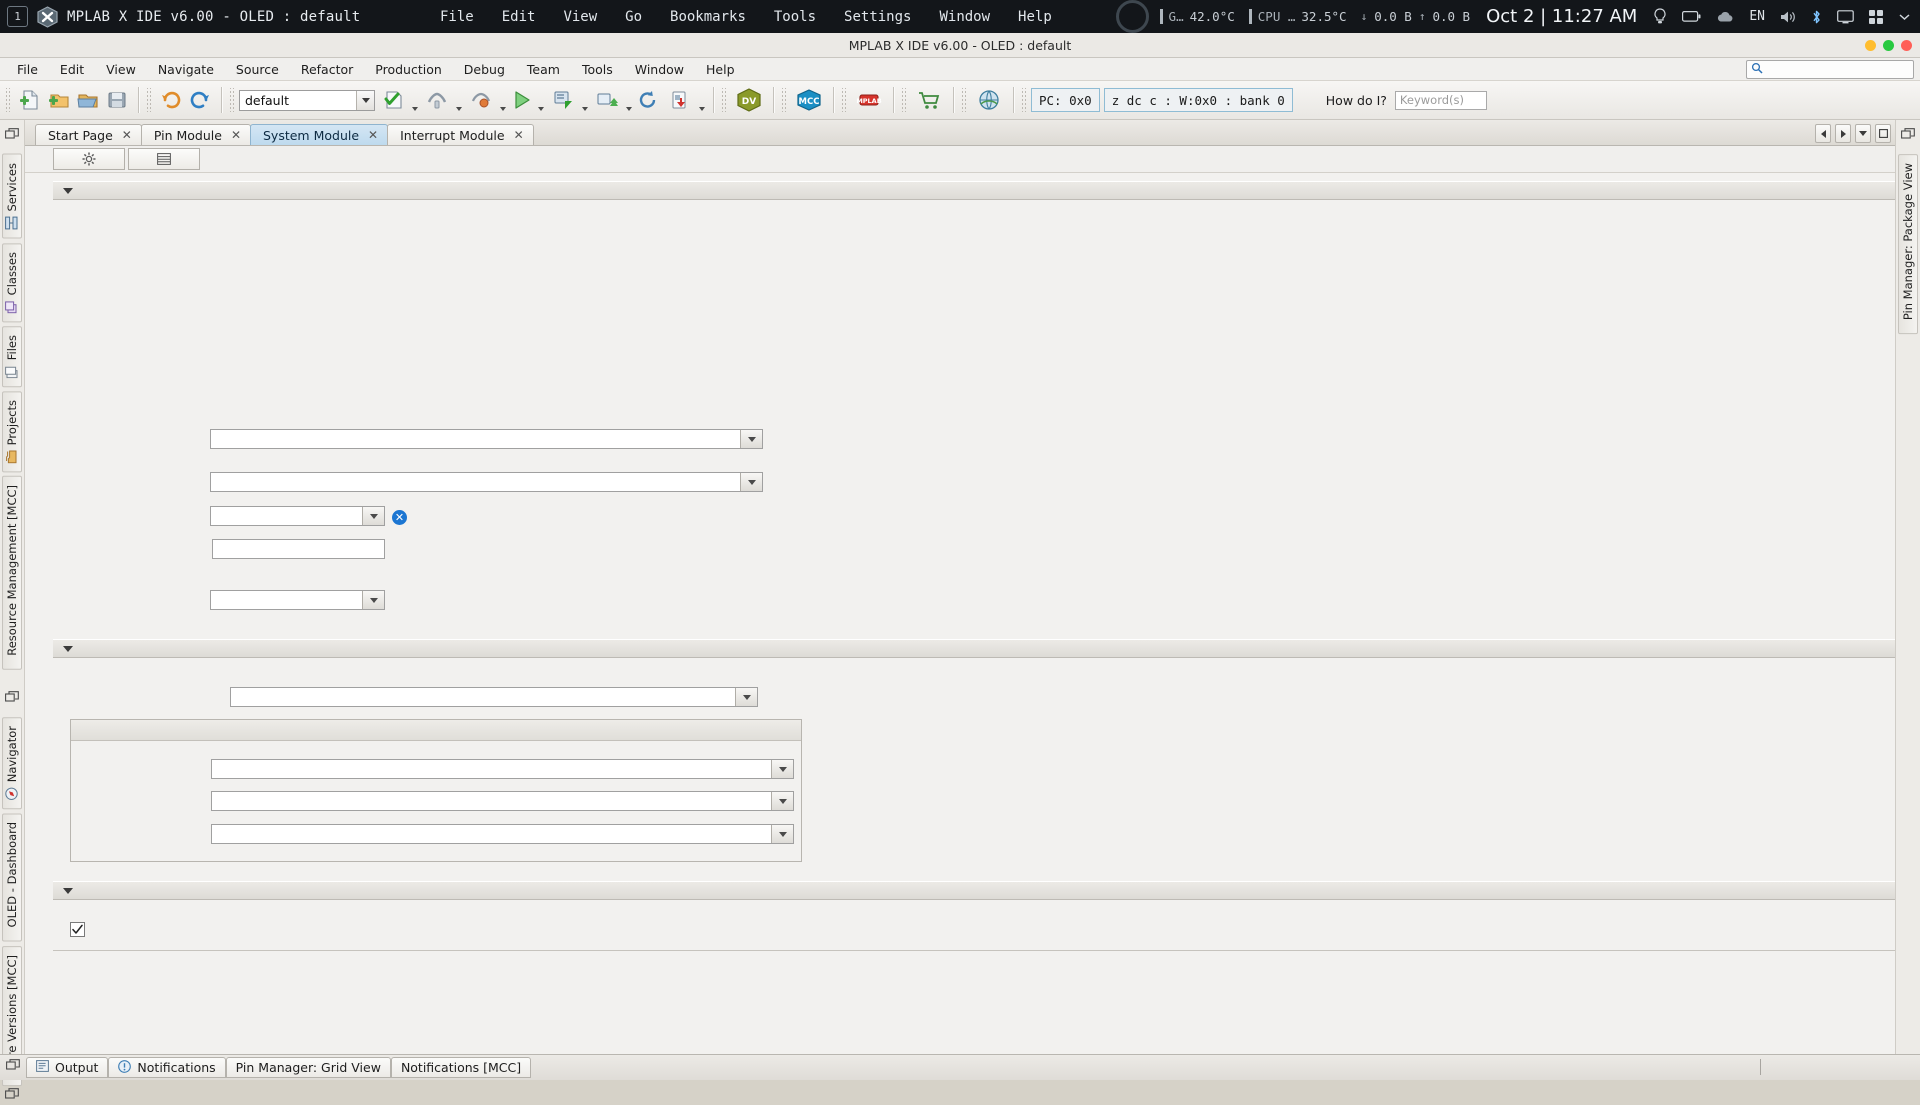 The height and width of the screenshot is (1105, 1920). I want to click on mcc-plugin-icon: MCC, so click(808, 100).